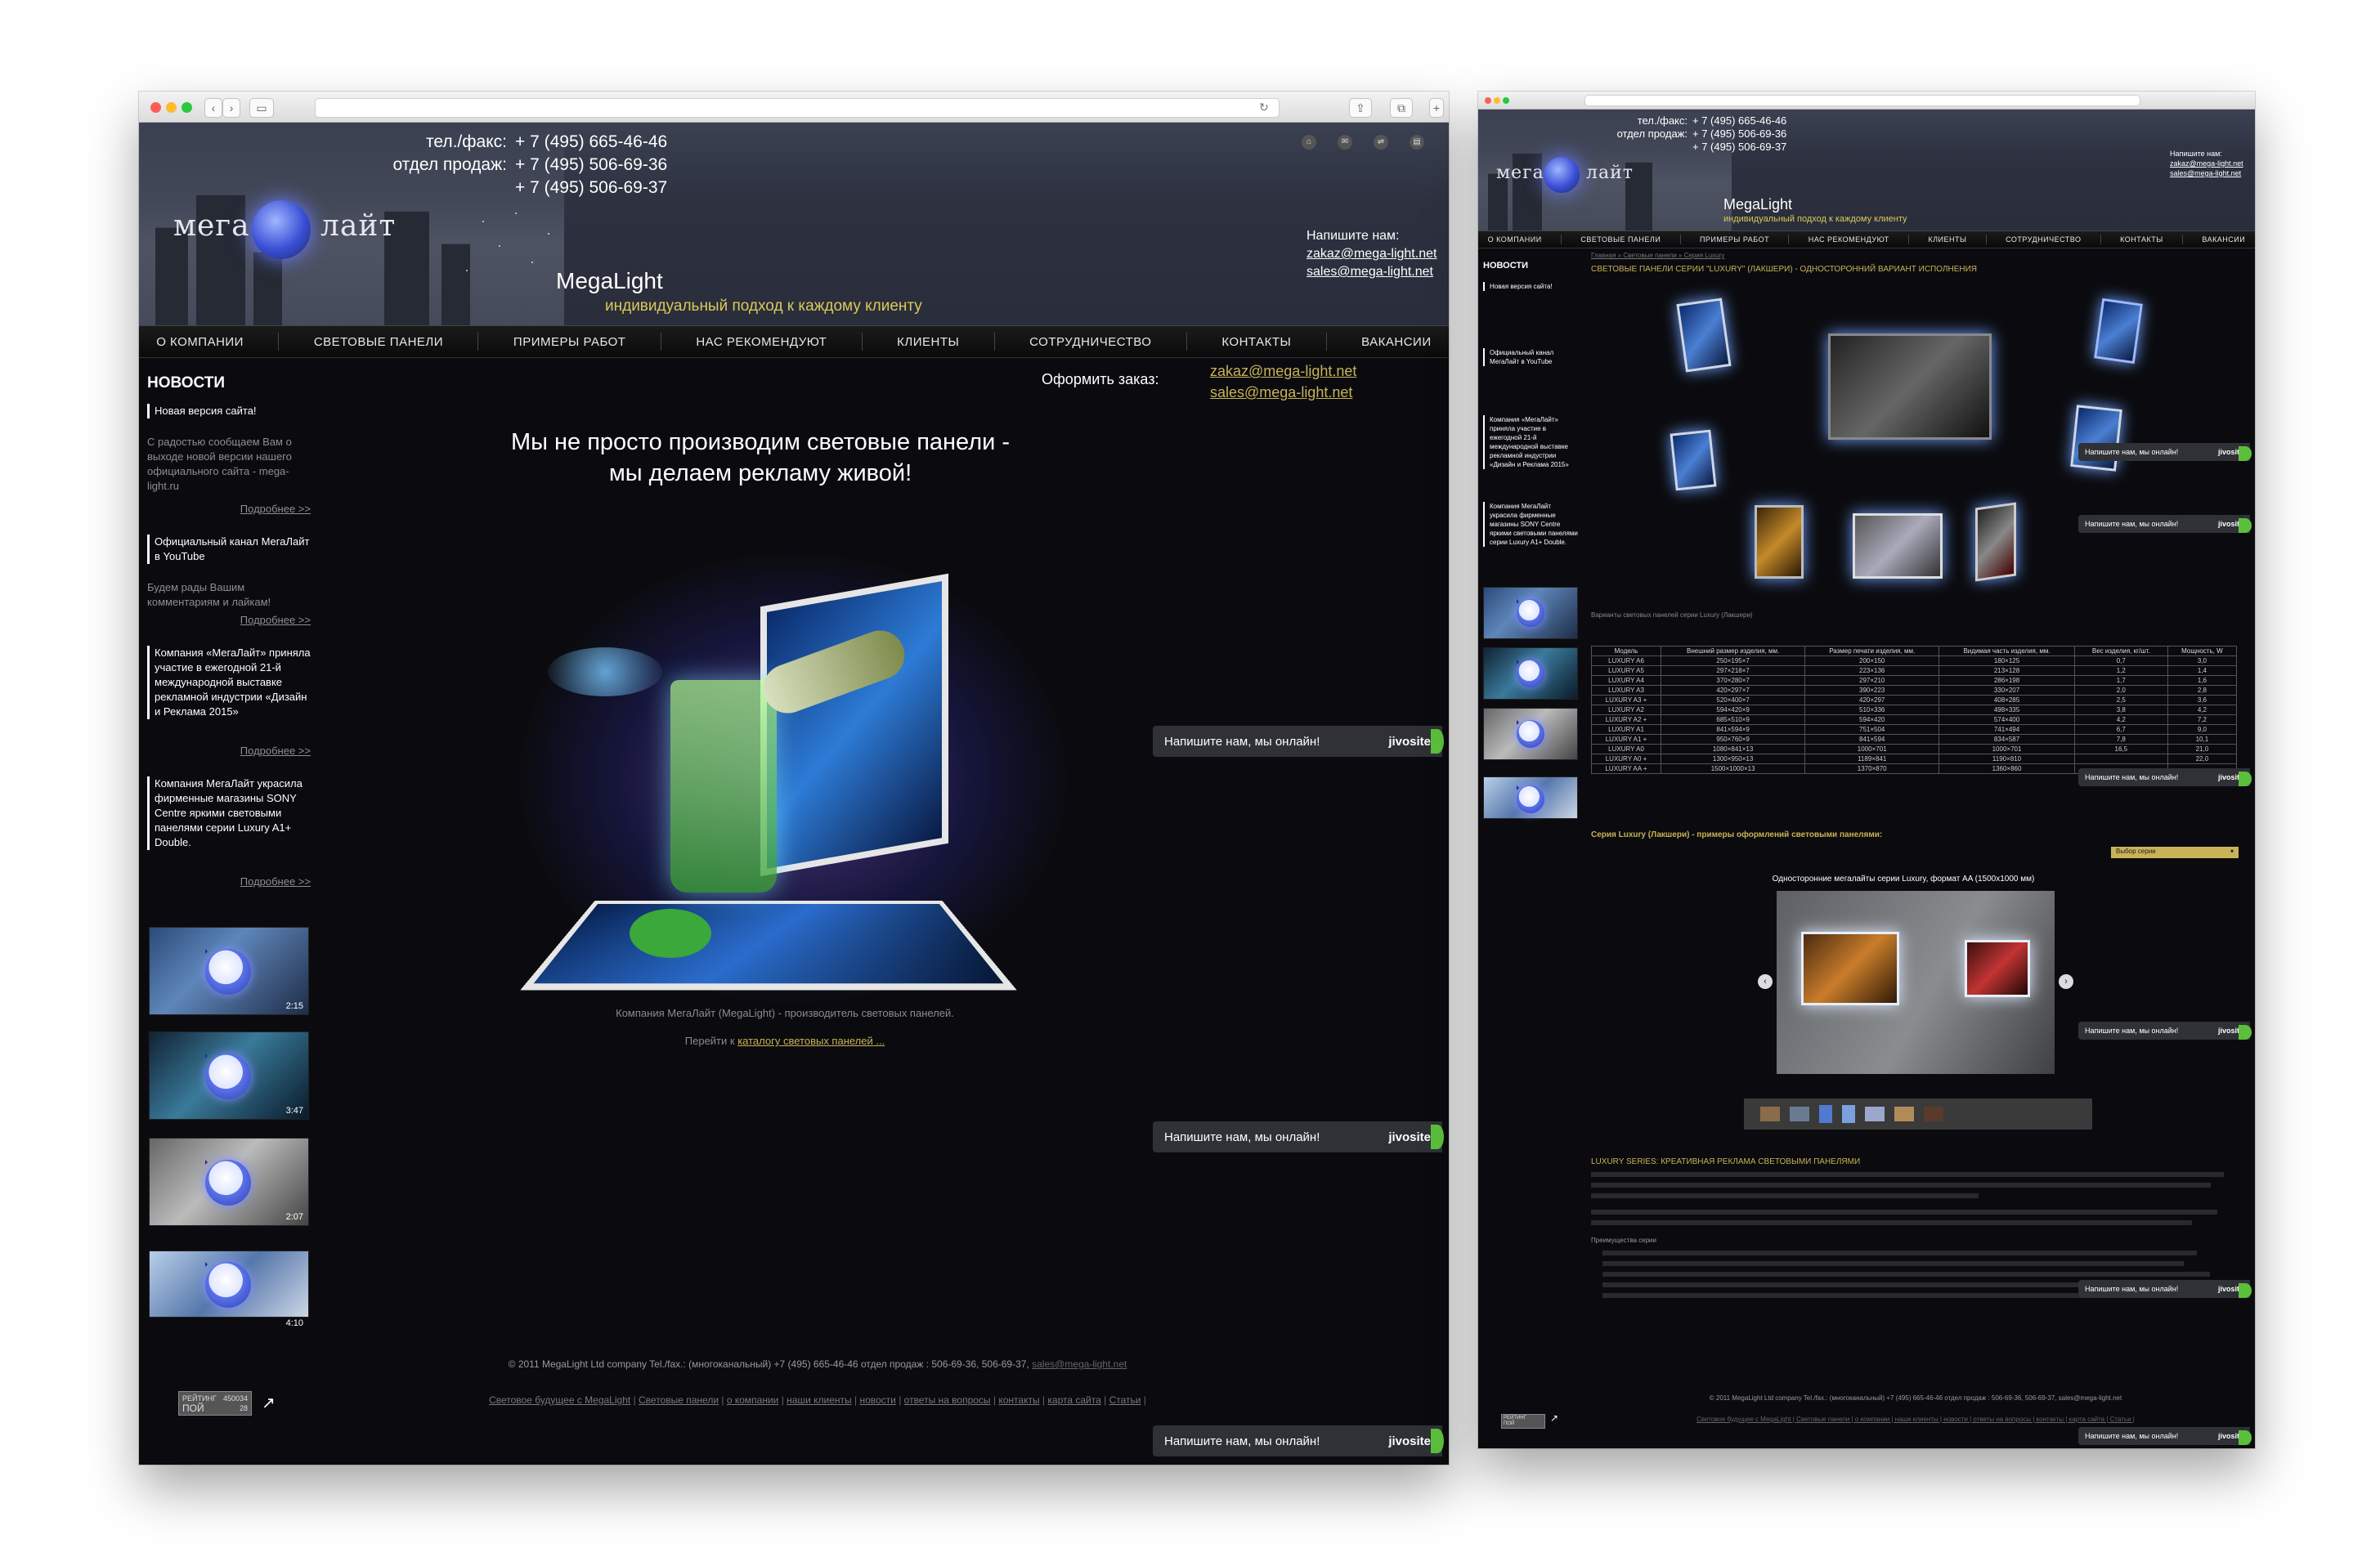  Describe the element at coordinates (261, 108) in the screenshot. I see `sidebar-toggle-icon: ▭` at that location.